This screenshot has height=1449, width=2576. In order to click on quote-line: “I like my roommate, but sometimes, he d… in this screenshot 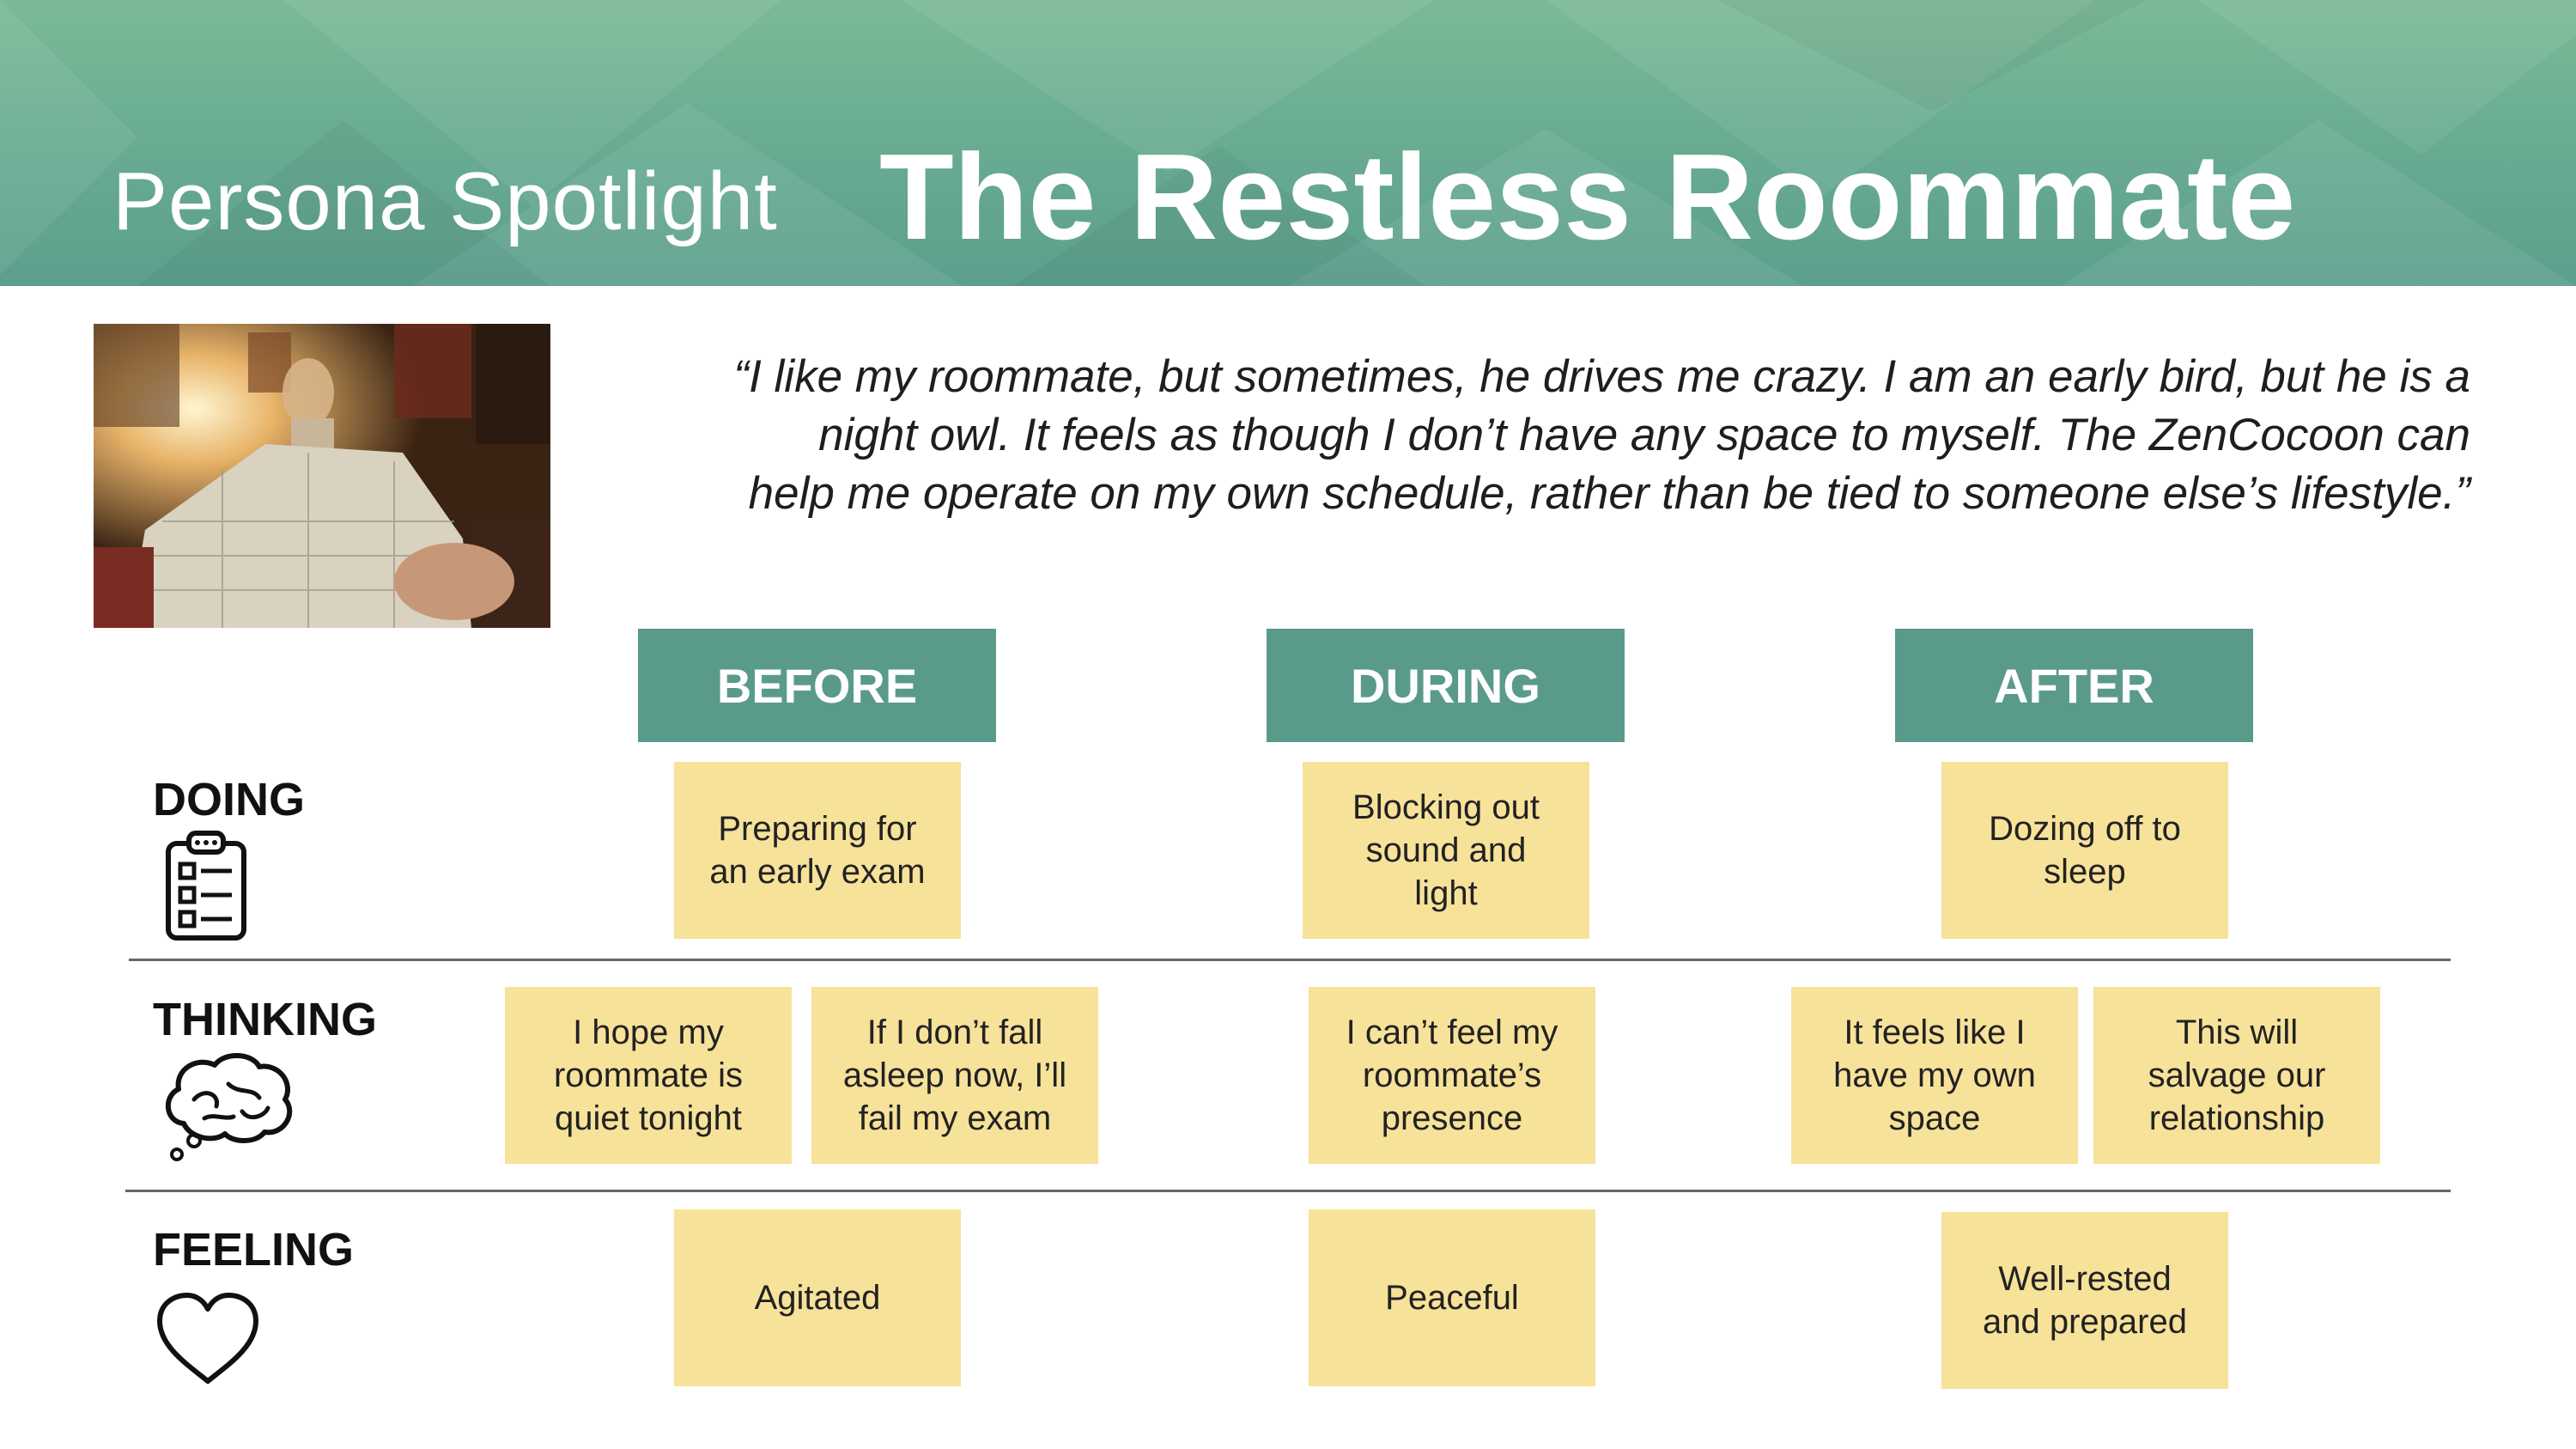, I will do `click(1601, 376)`.